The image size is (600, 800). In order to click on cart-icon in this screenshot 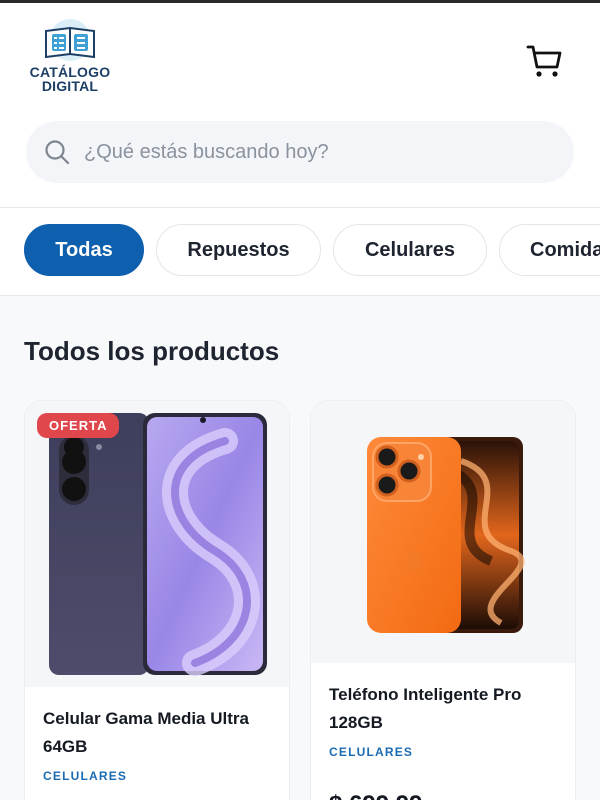, I will do `click(544, 61)`.